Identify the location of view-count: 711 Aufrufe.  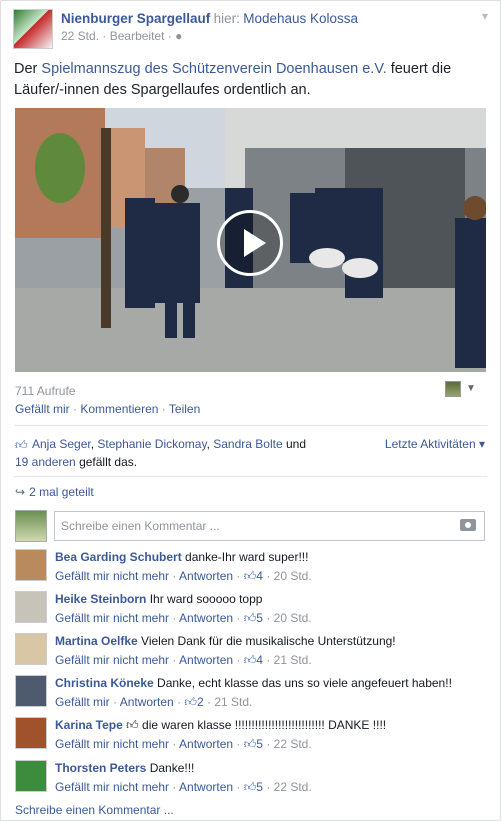
(45, 391).